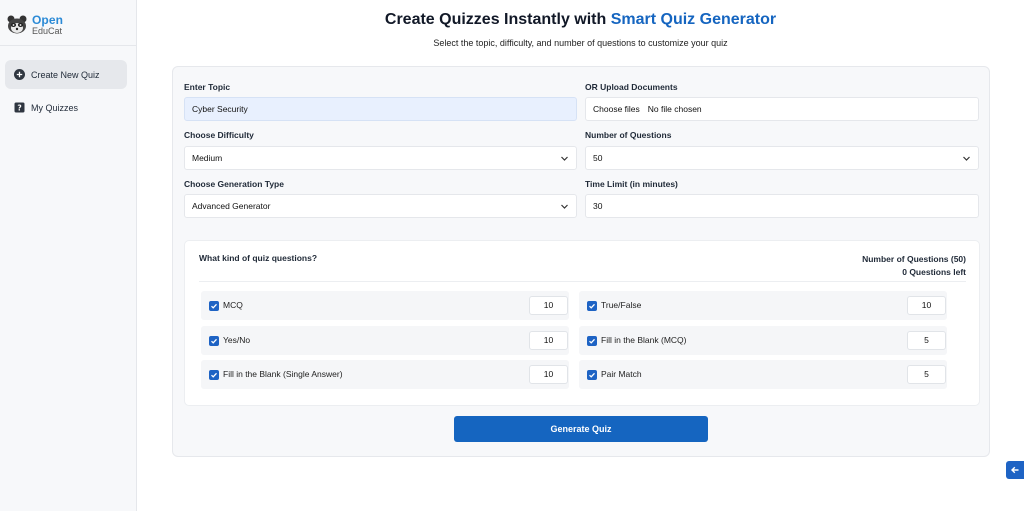 The image size is (1024, 511). Describe the element at coordinates (231, 206) in the screenshot. I see `generation-type-value: Advanced Generator` at that location.